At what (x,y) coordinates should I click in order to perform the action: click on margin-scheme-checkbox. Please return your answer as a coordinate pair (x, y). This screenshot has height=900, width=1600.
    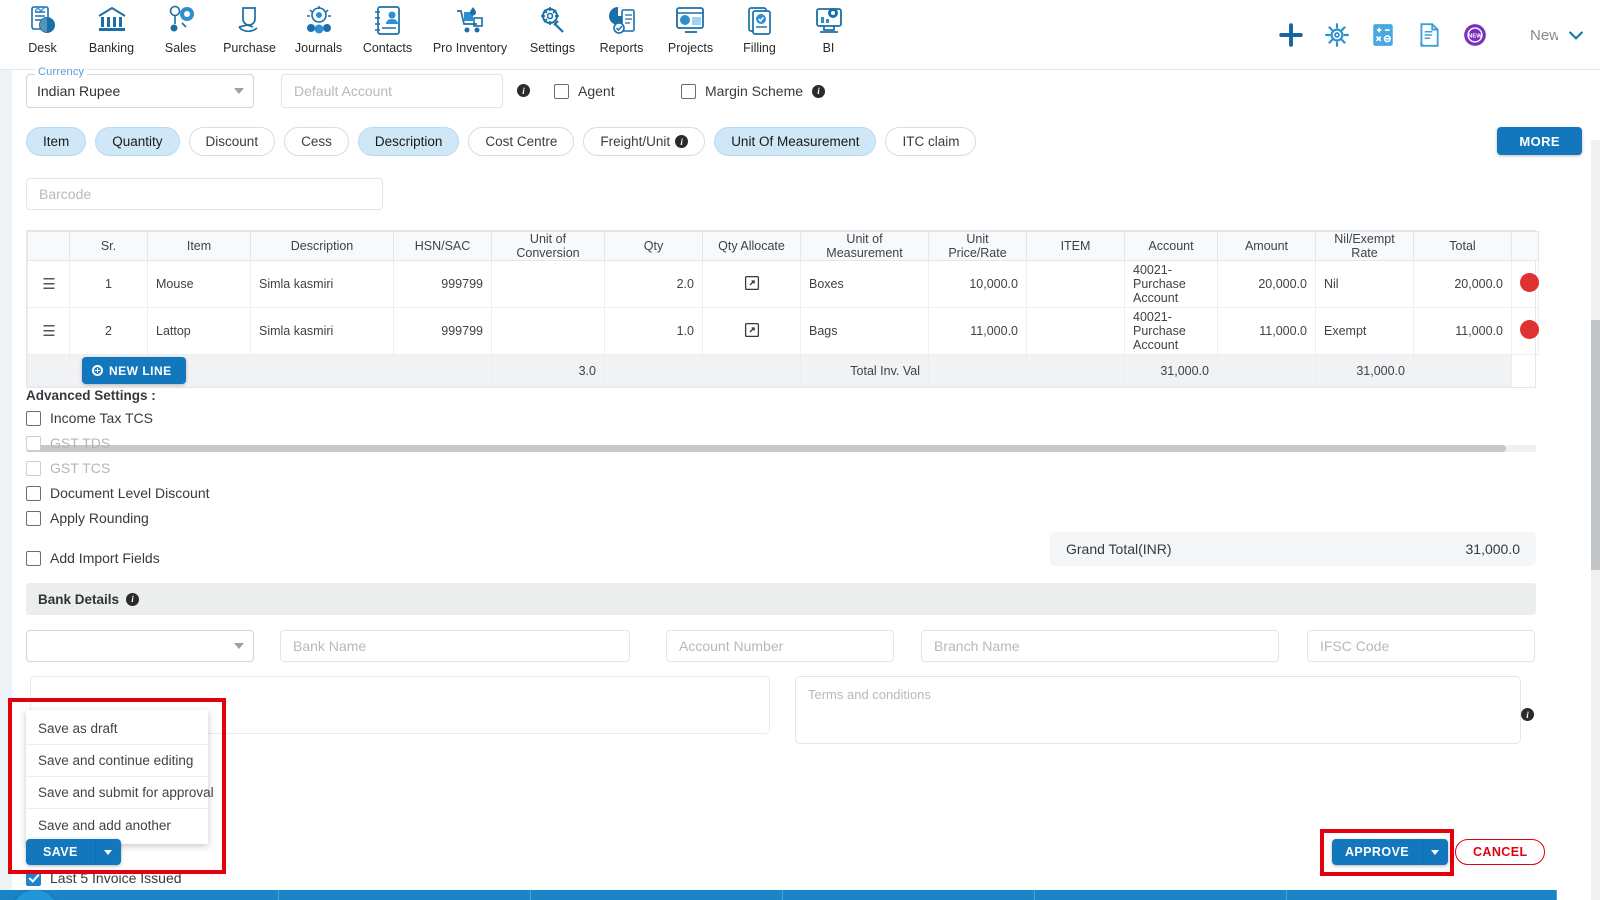
    Looking at the image, I should click on (688, 91).